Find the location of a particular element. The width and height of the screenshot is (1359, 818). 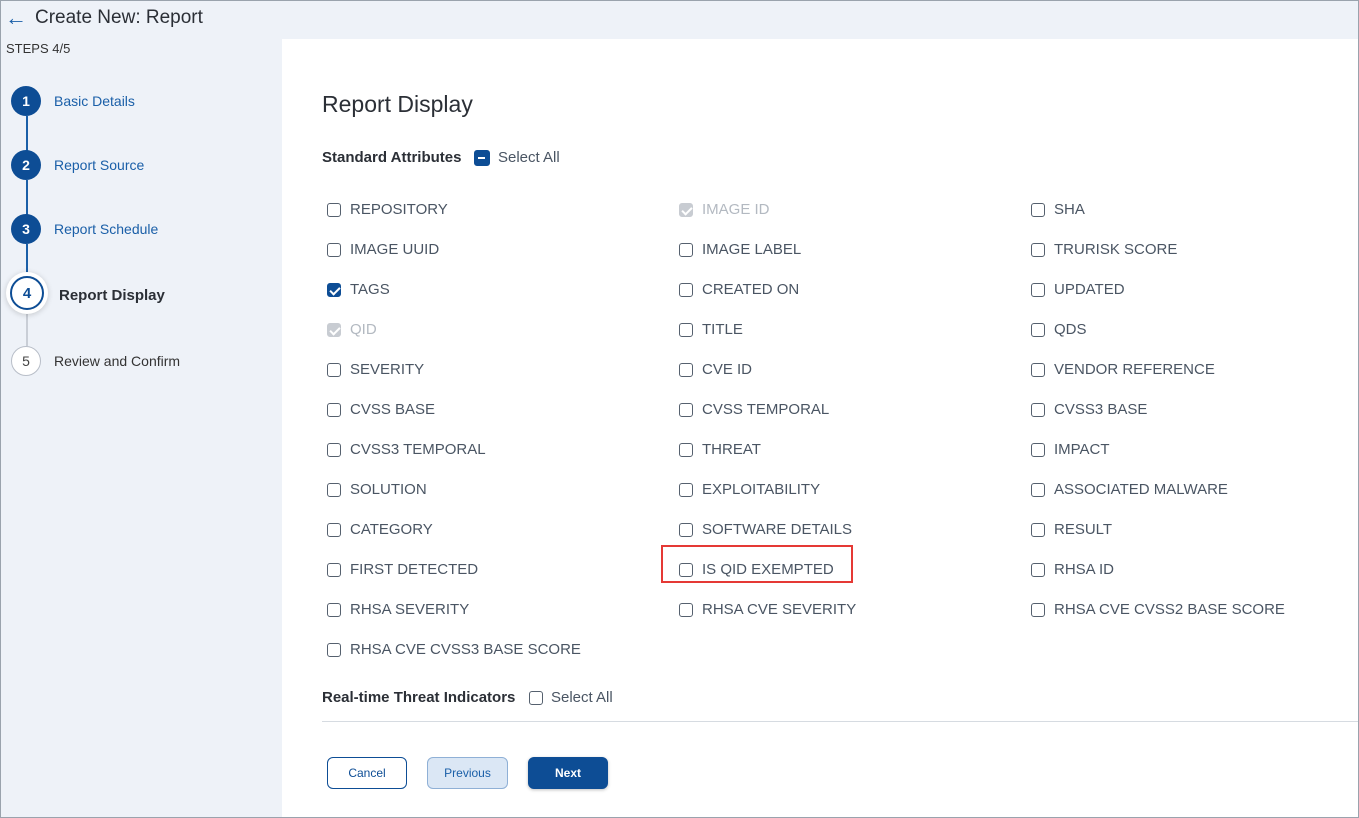

standard-select-all-label: Select All is located at coordinates (529, 157).